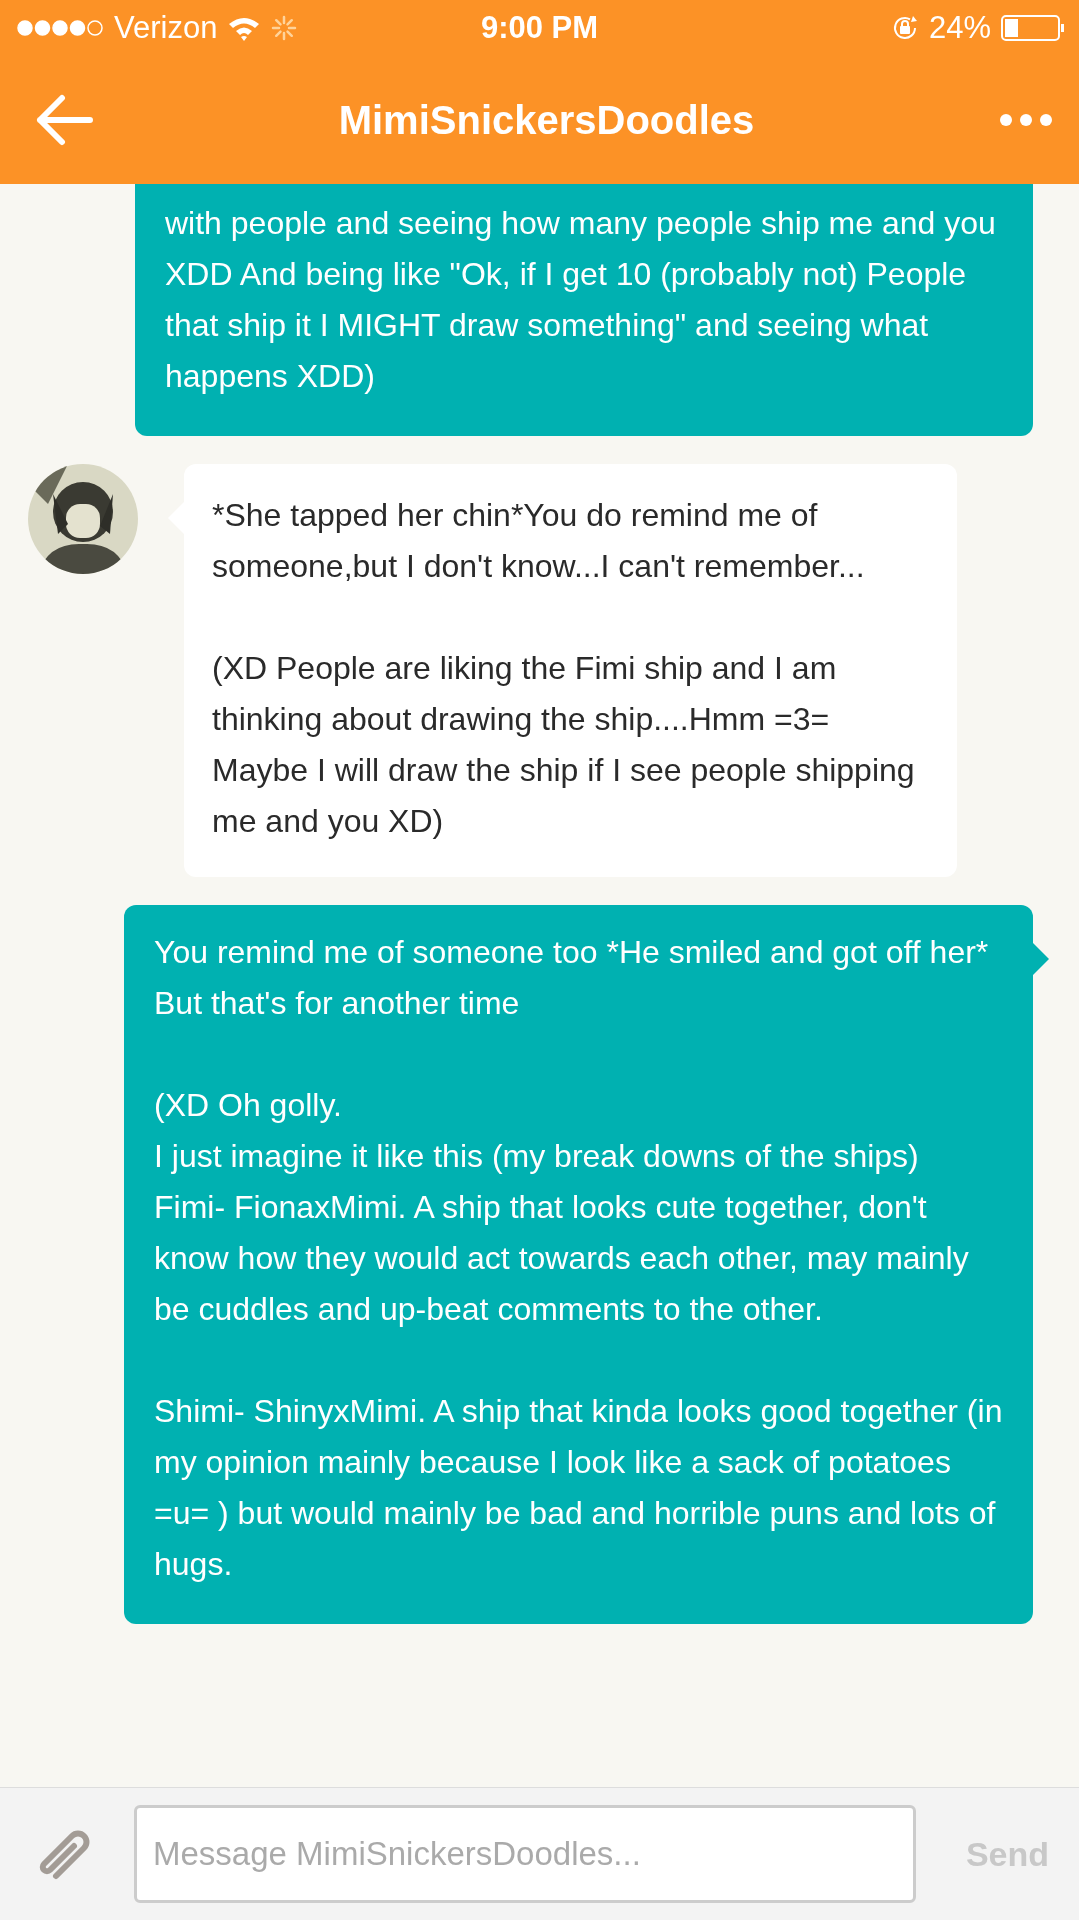 The width and height of the screenshot is (1079, 1920). I want to click on wifi-icon, so click(244, 28).